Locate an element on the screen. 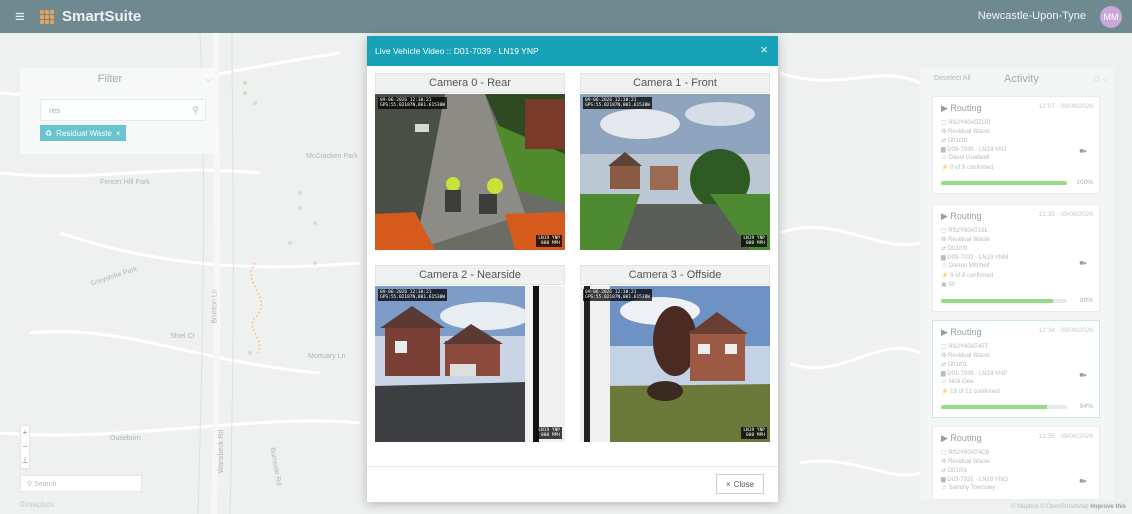 The width and height of the screenshot is (1132, 514). close-button: × Close is located at coordinates (740, 484).